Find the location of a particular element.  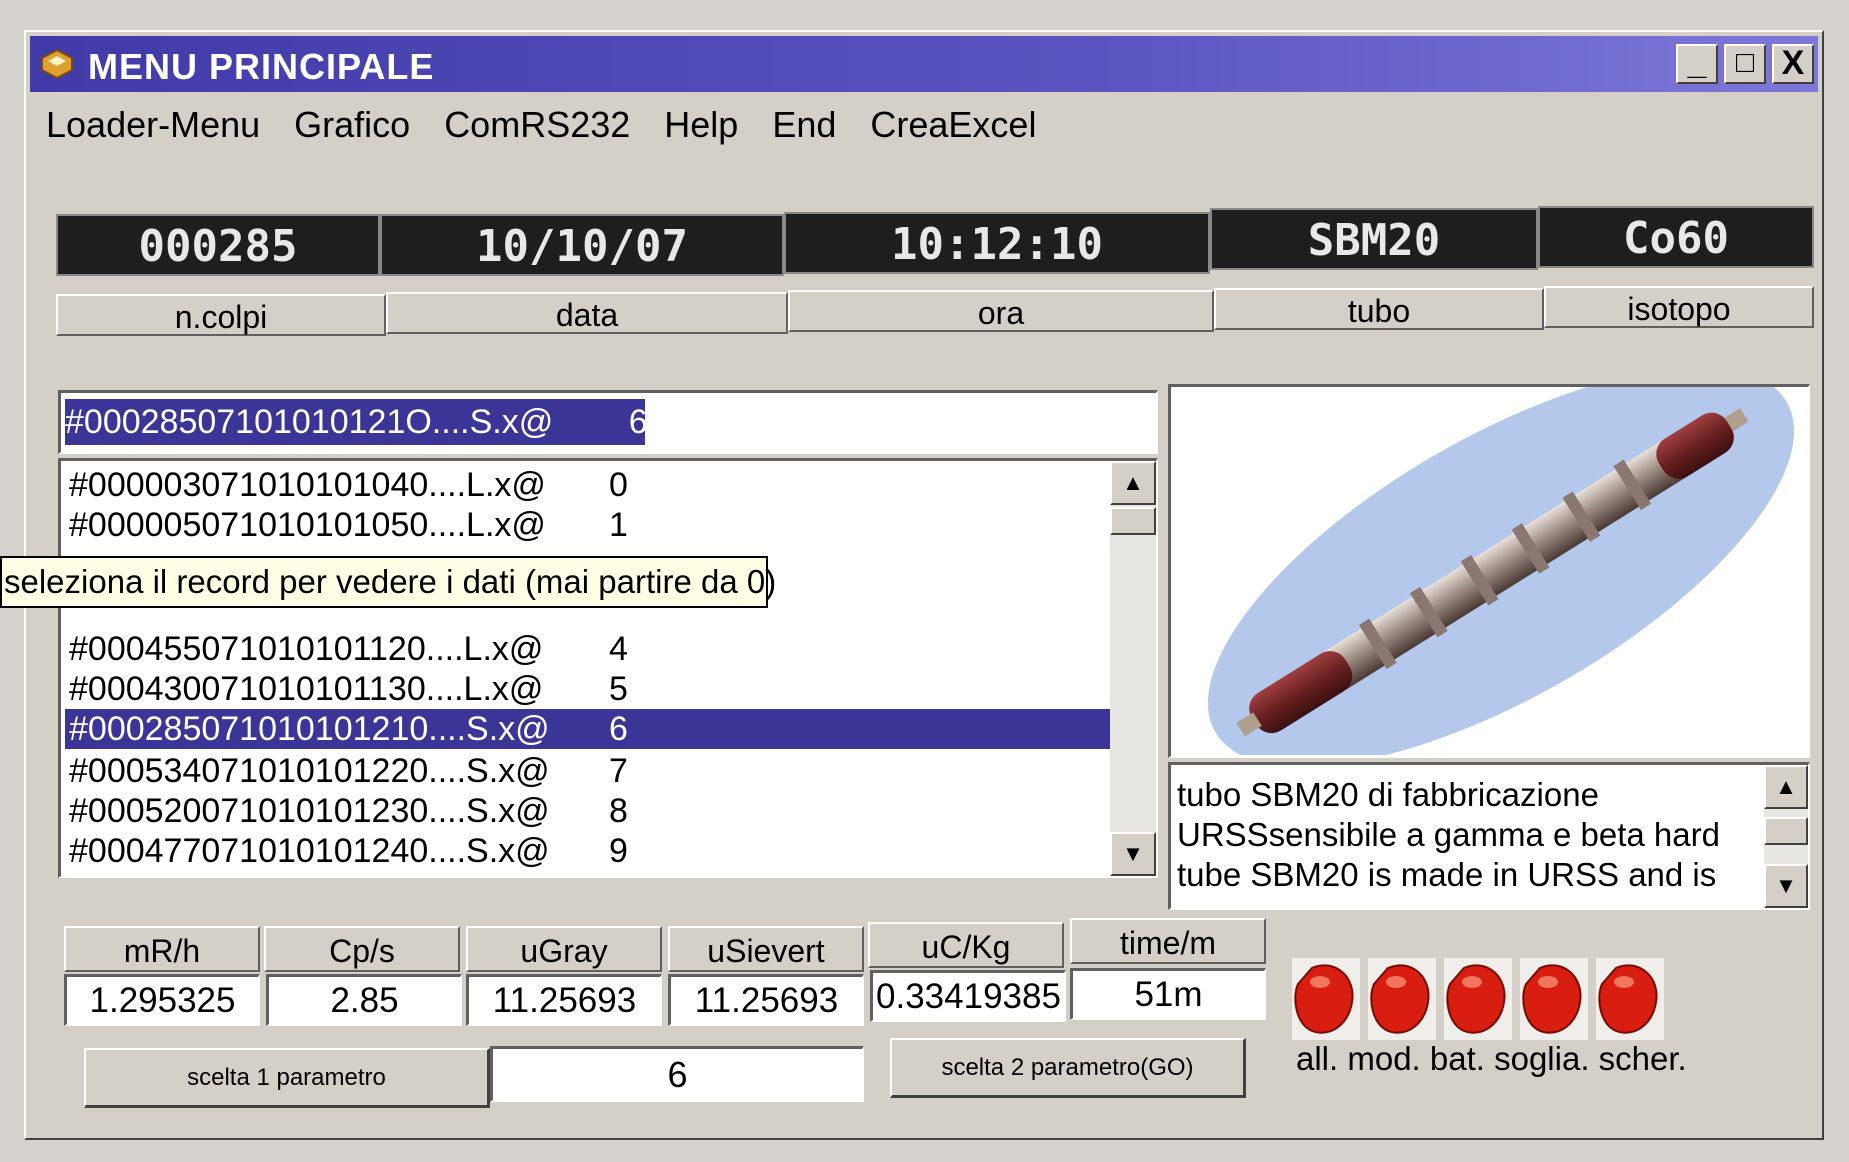

list-item: #000003071010101040....L.x@ 0 is located at coordinates (348, 485).